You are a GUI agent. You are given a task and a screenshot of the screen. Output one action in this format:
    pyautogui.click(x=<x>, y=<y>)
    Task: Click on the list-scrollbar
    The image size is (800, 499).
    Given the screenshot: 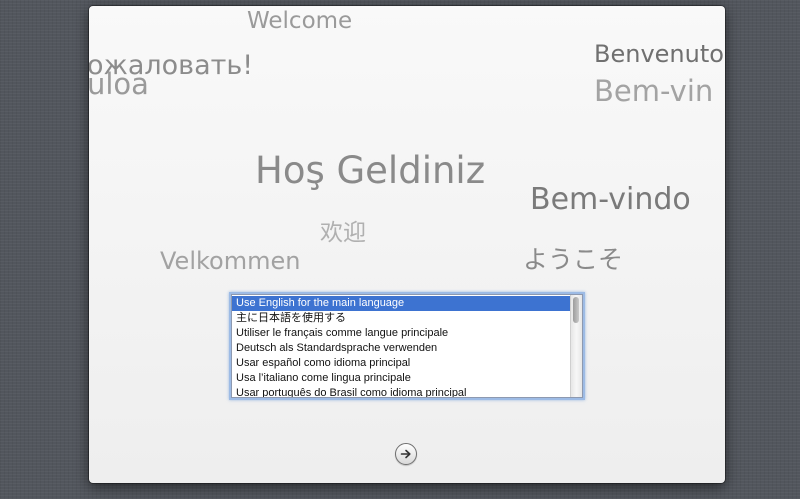 What is the action you would take?
    pyautogui.click(x=576, y=346)
    